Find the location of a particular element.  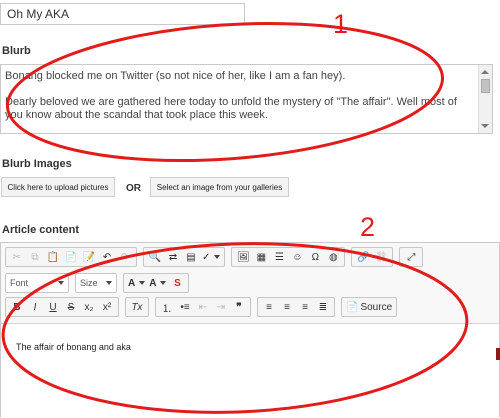

article-content-label: Article content is located at coordinates (41, 230).